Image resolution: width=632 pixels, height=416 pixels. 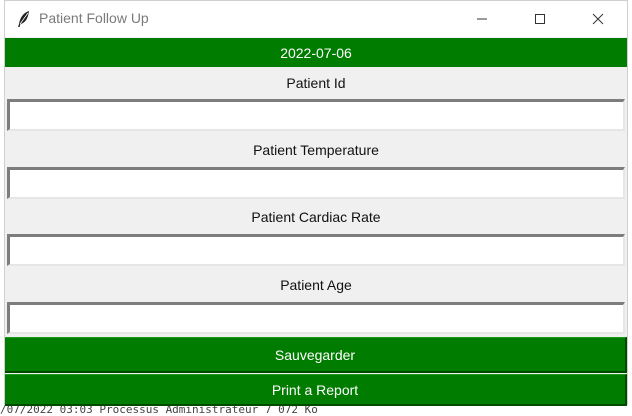 I want to click on patient-id-input, so click(x=316, y=115).